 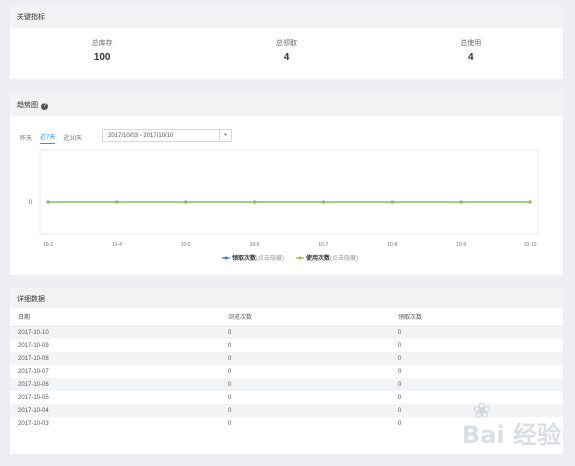 I want to click on date-range-picker: 2017/10/03 - 2017/10/10 ▾, so click(x=167, y=135).